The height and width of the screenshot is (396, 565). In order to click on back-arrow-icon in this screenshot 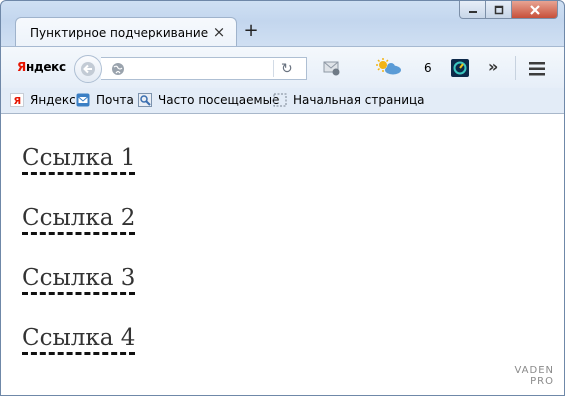, I will do `click(88, 69)`.